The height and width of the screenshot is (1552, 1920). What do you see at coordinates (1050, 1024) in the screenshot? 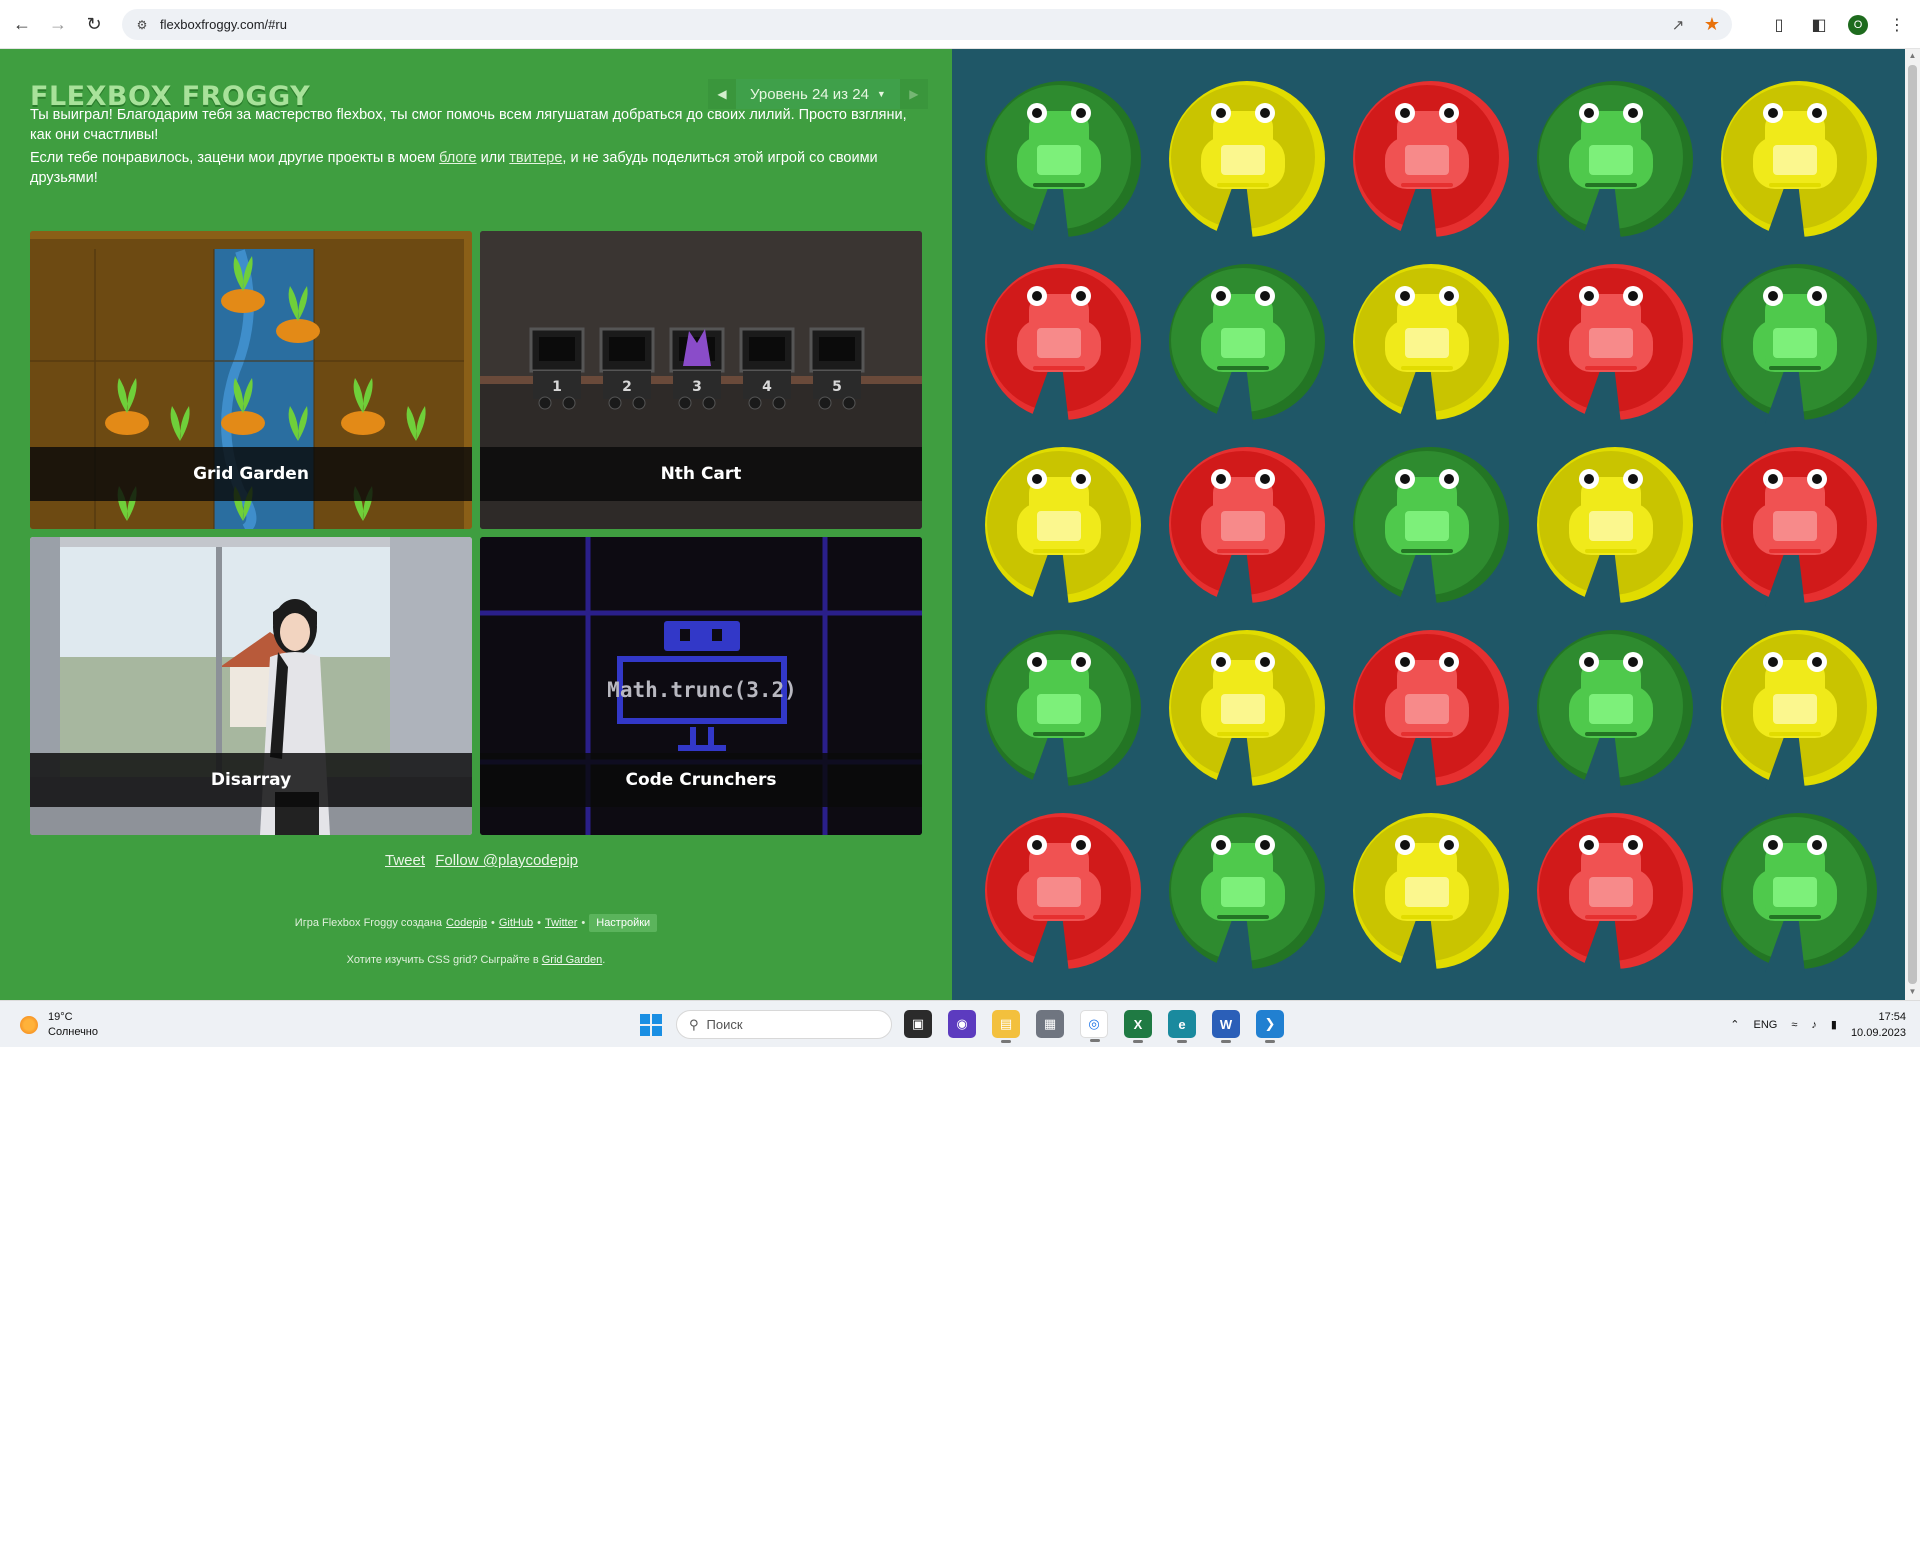
I see `calculator-icon: ▦` at bounding box center [1050, 1024].